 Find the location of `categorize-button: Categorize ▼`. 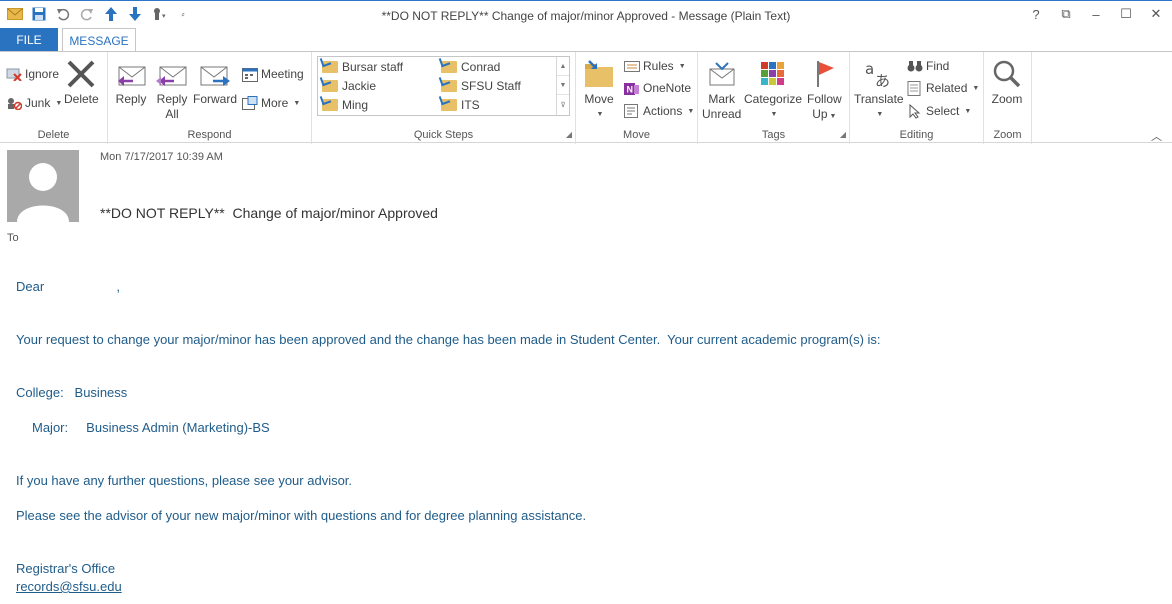

categorize-button: Categorize ▼ is located at coordinates (773, 90).